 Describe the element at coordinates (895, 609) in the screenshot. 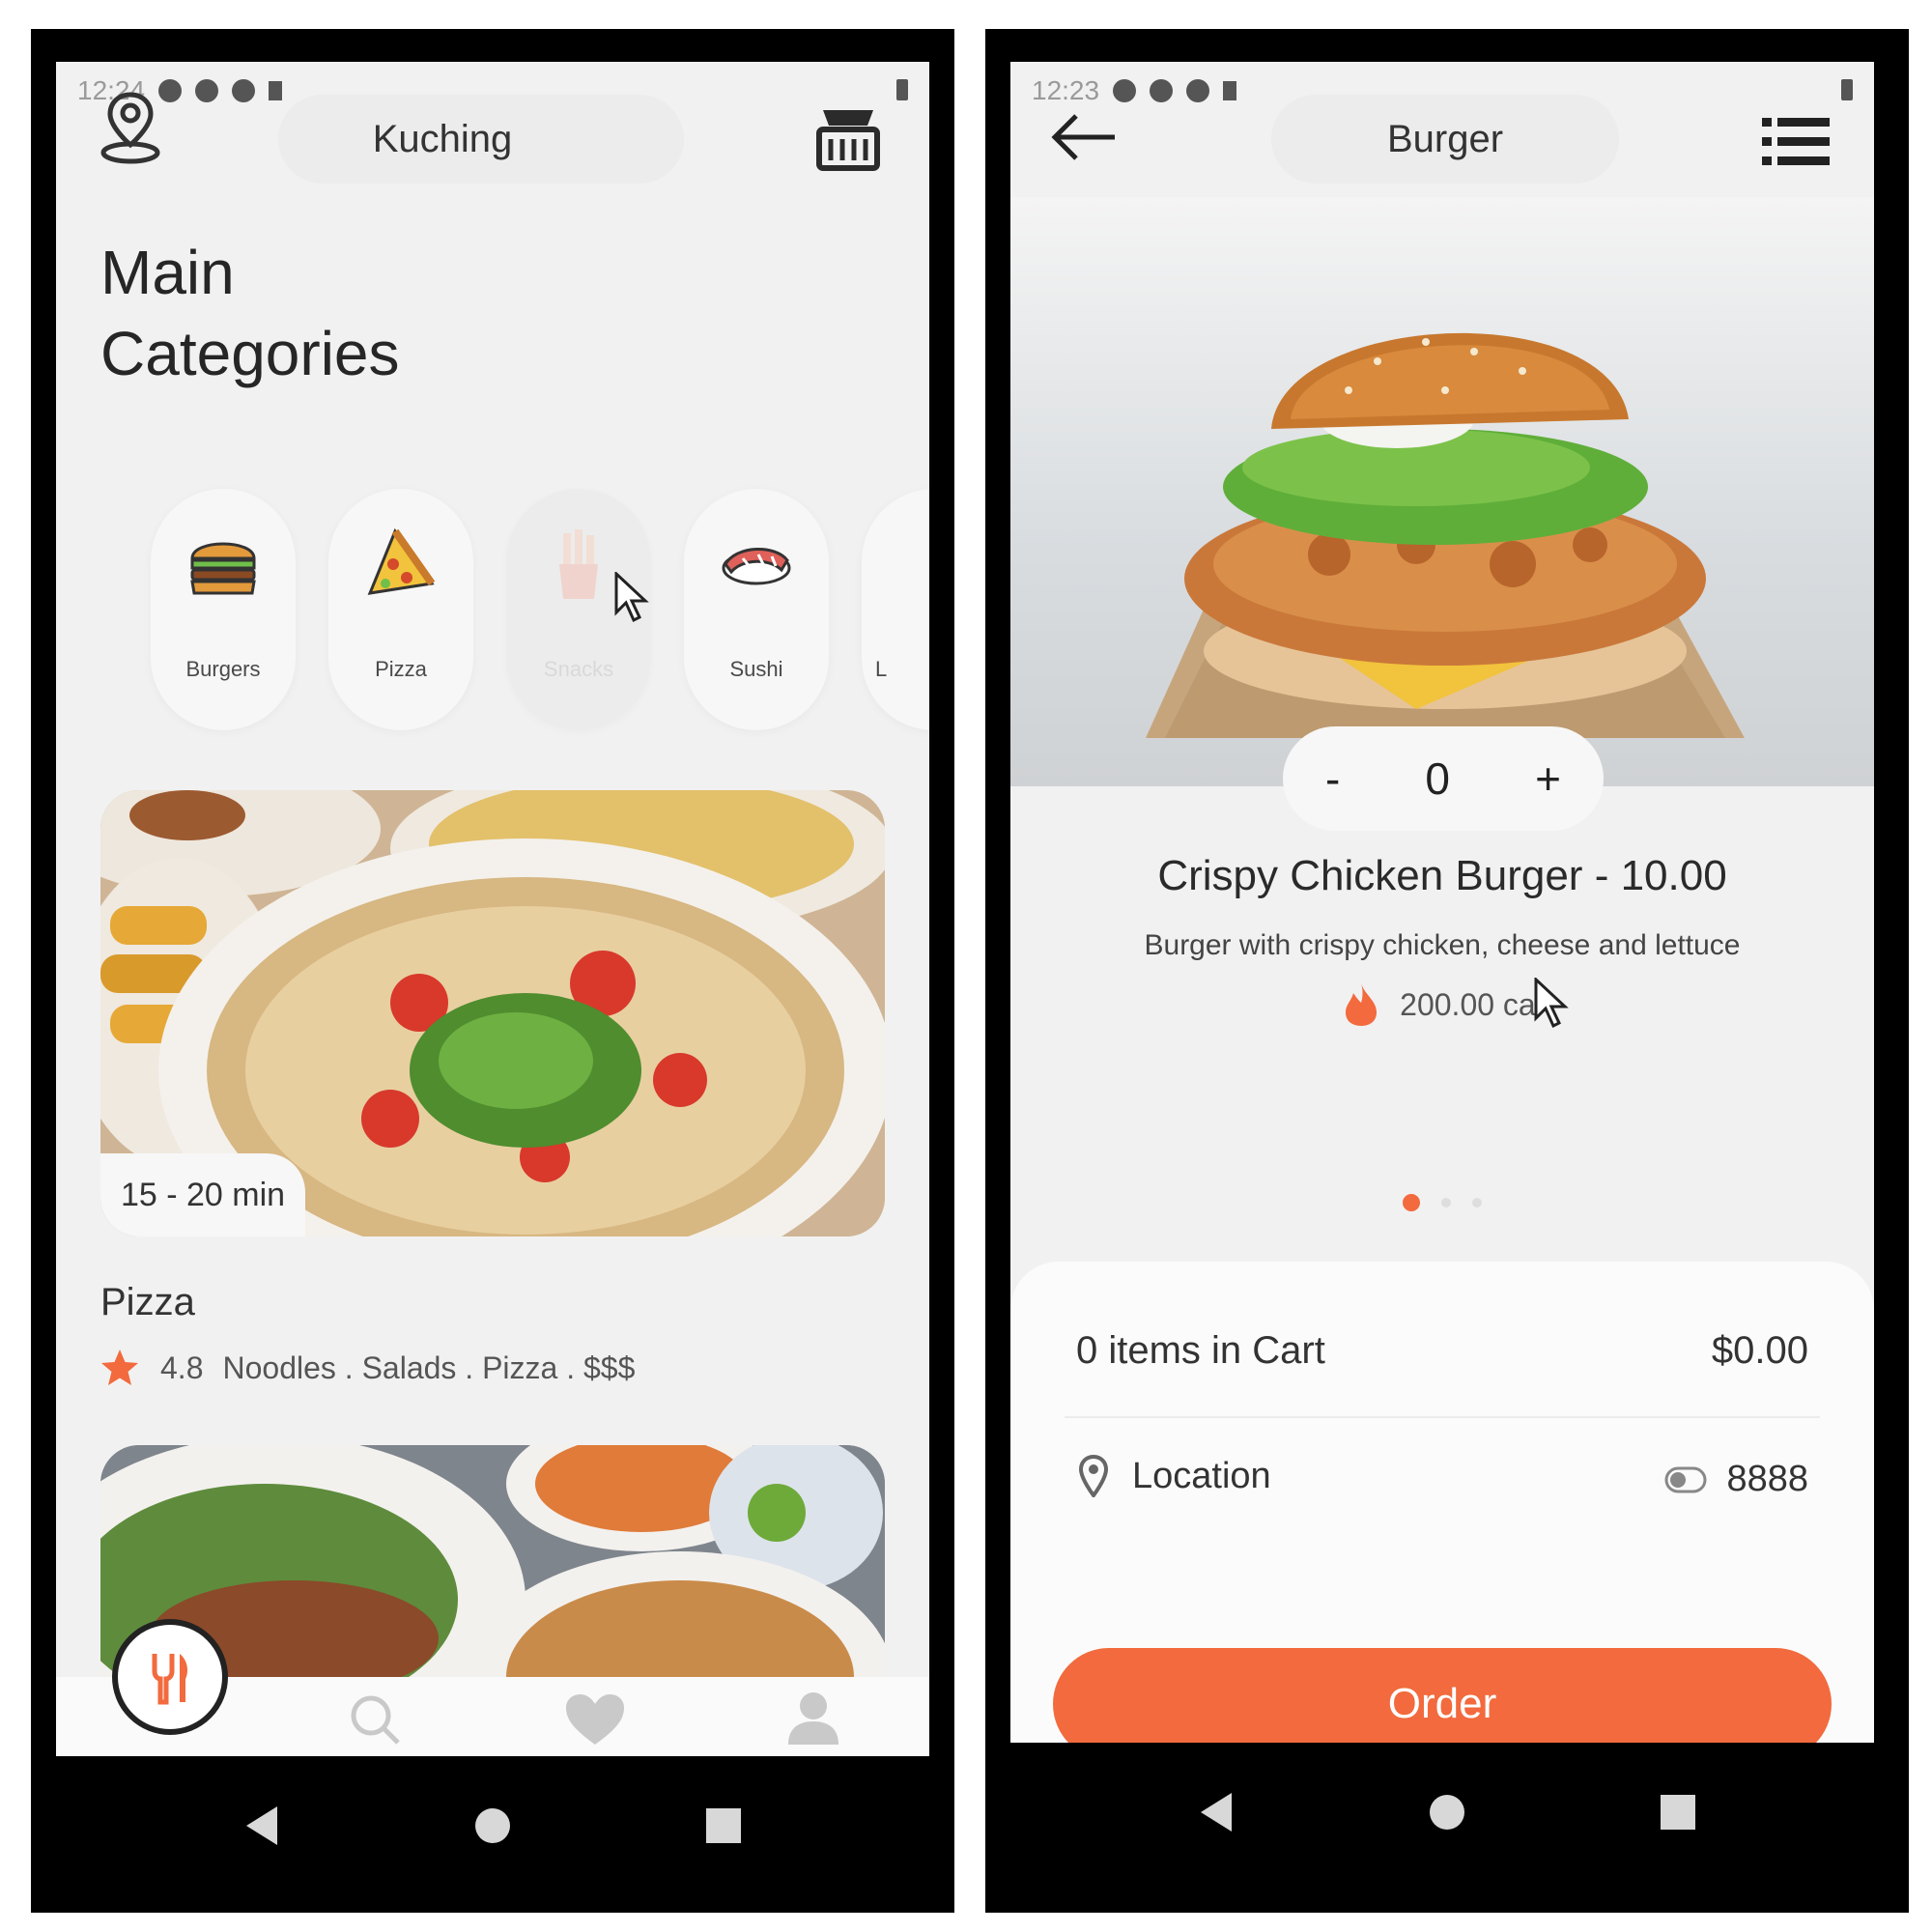

I see `category-partial: L` at that location.